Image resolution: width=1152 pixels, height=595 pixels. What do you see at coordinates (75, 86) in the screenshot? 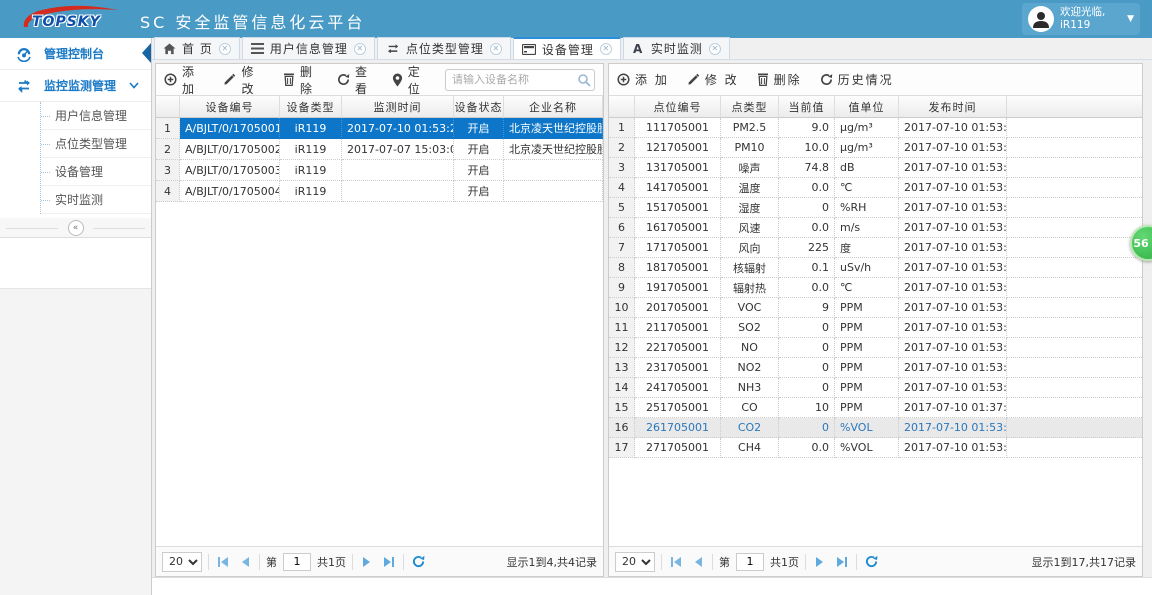
I see `sidebar-item-monitoring-management: 监控监测管理` at bounding box center [75, 86].